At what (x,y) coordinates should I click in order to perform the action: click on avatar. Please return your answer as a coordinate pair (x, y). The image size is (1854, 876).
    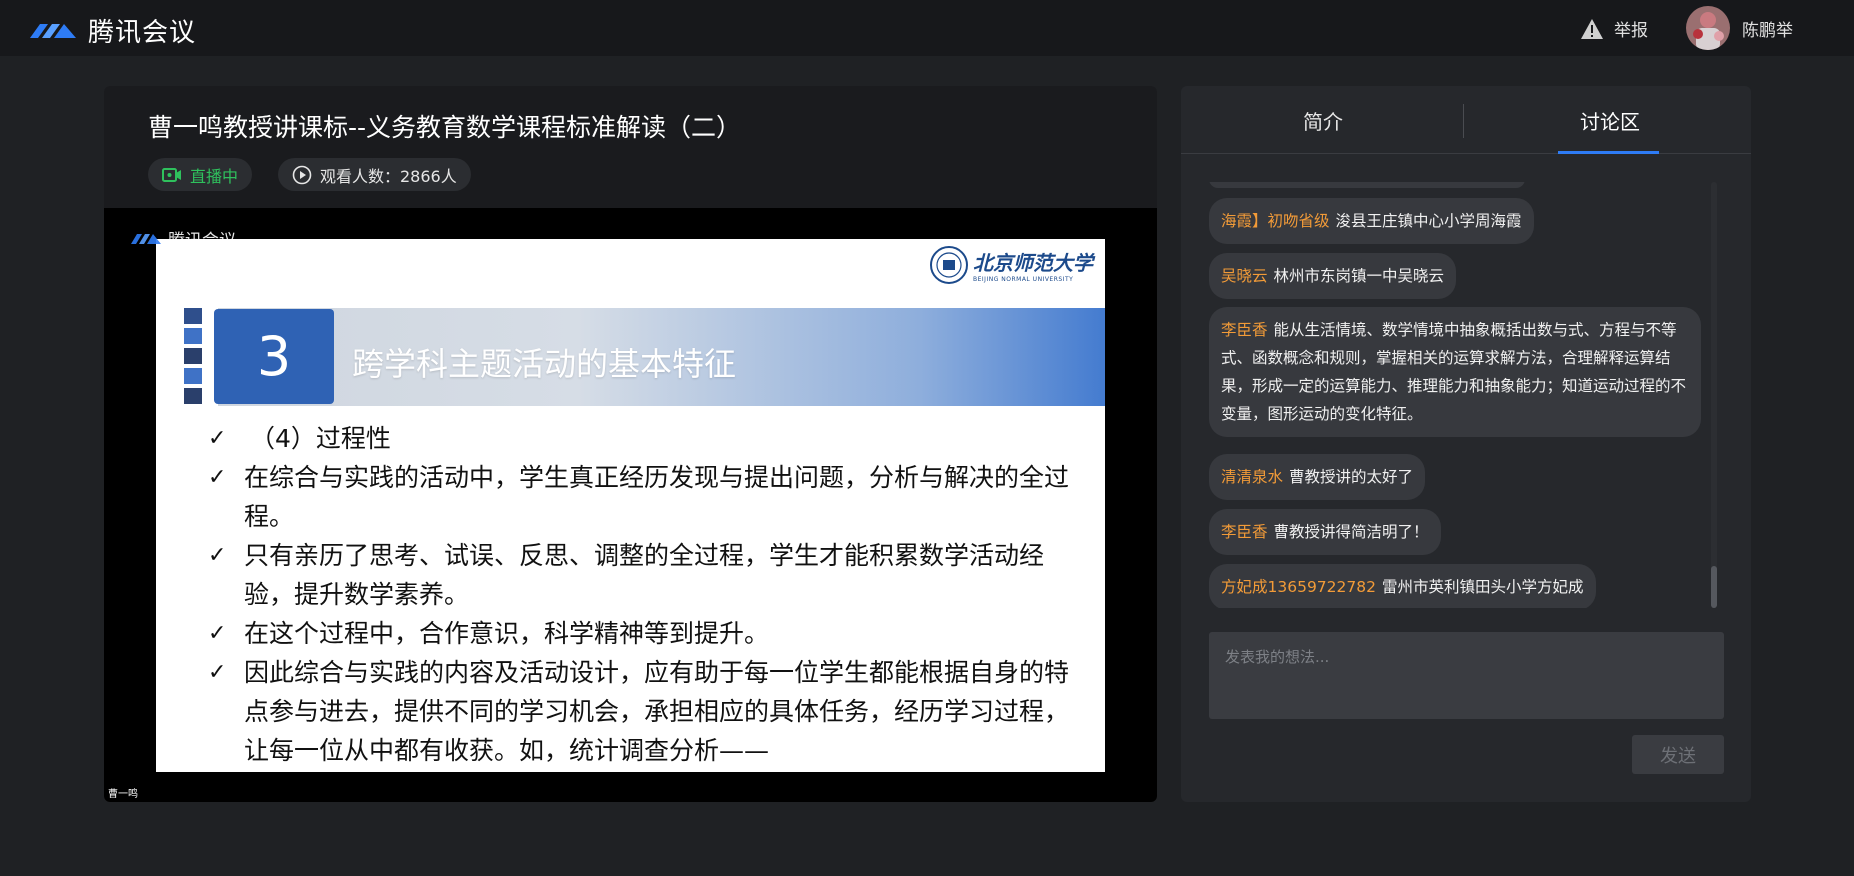
    Looking at the image, I should click on (1708, 28).